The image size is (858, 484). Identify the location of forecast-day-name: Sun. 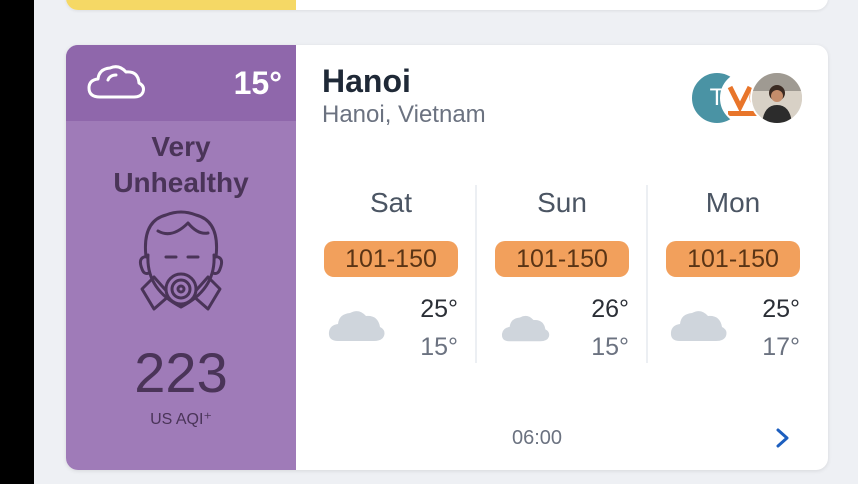
(562, 202).